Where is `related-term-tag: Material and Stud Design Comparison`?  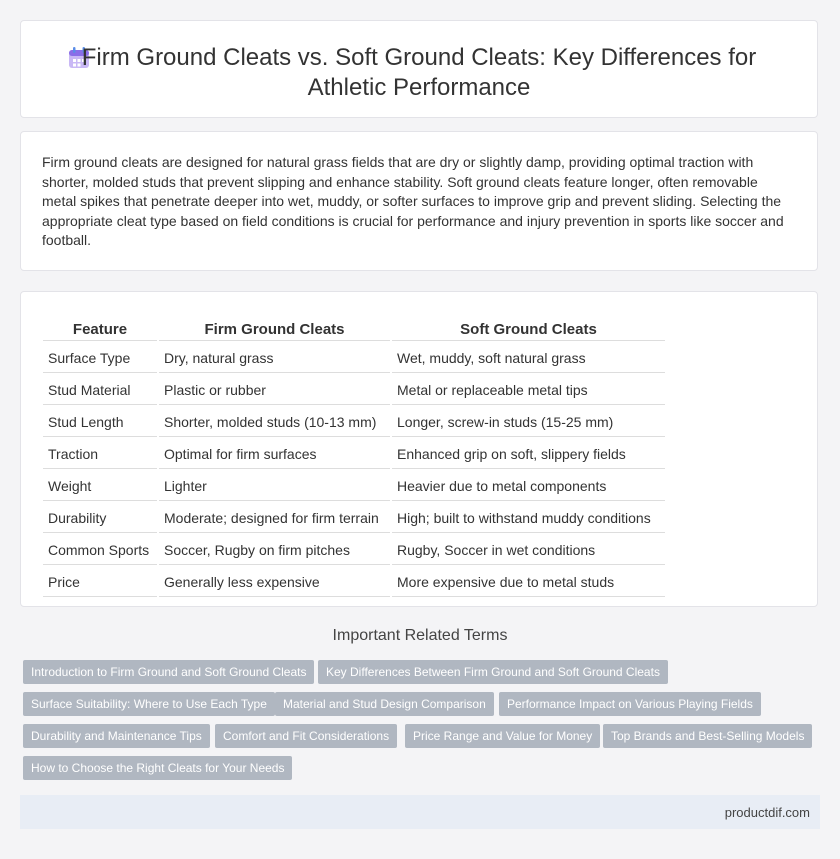 related-term-tag: Material and Stud Design Comparison is located at coordinates (384, 704).